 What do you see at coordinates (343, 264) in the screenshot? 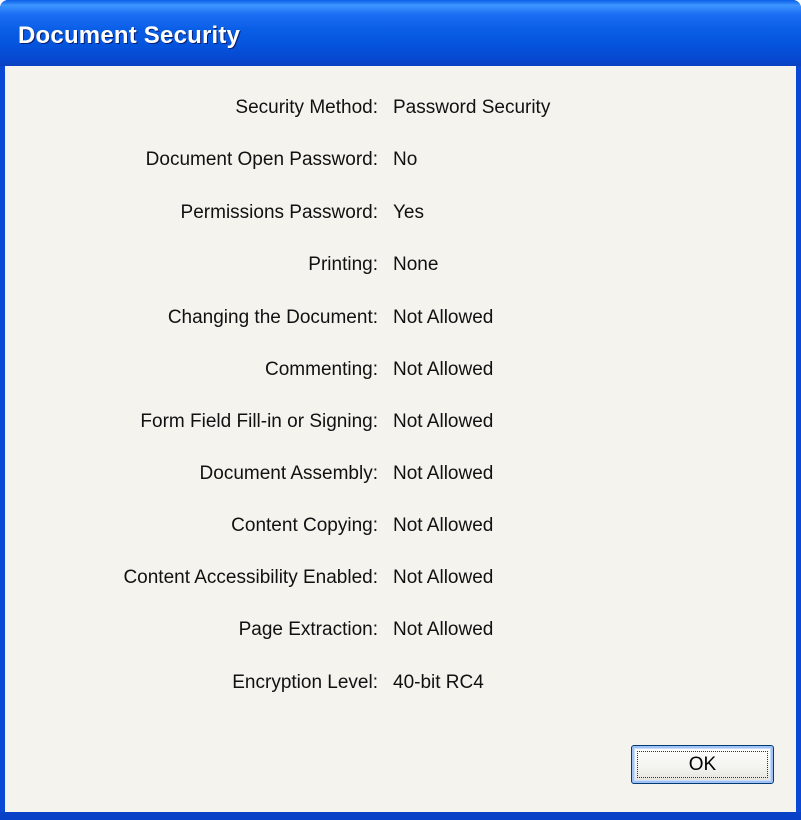
I see `property-label: Printing:` at bounding box center [343, 264].